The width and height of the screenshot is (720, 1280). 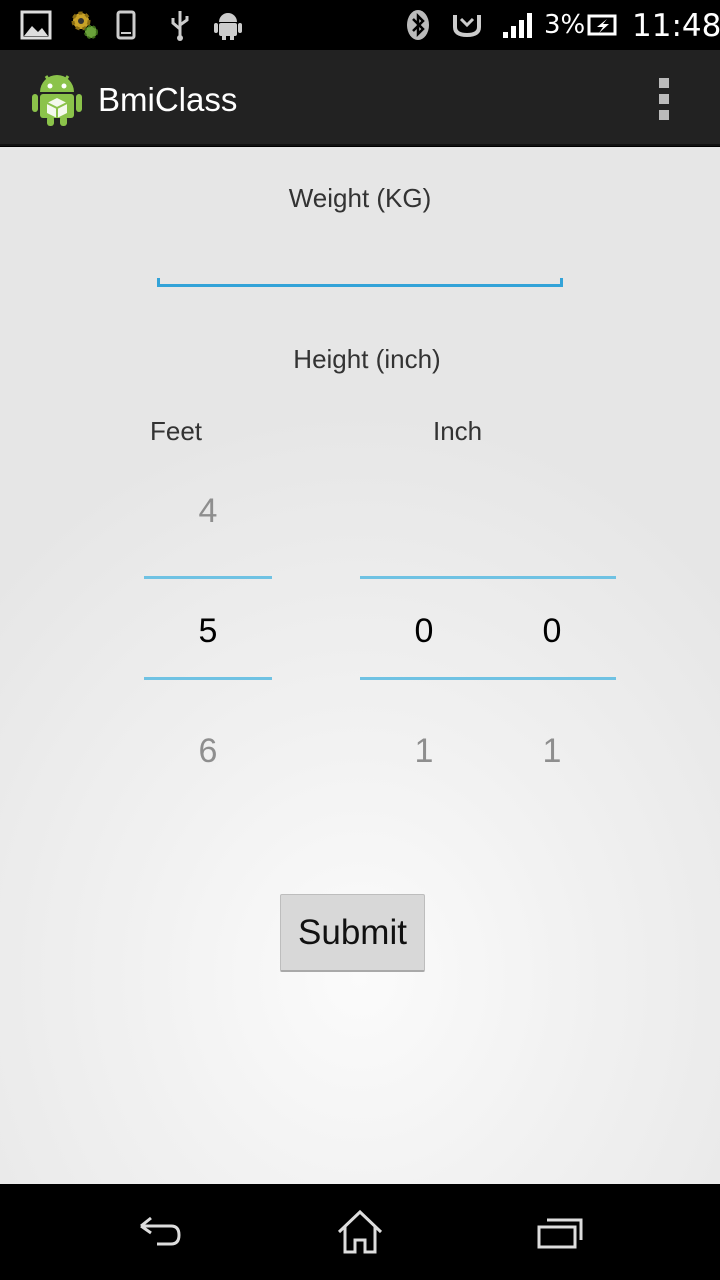 I want to click on gallery-icon, so click(x=36, y=25).